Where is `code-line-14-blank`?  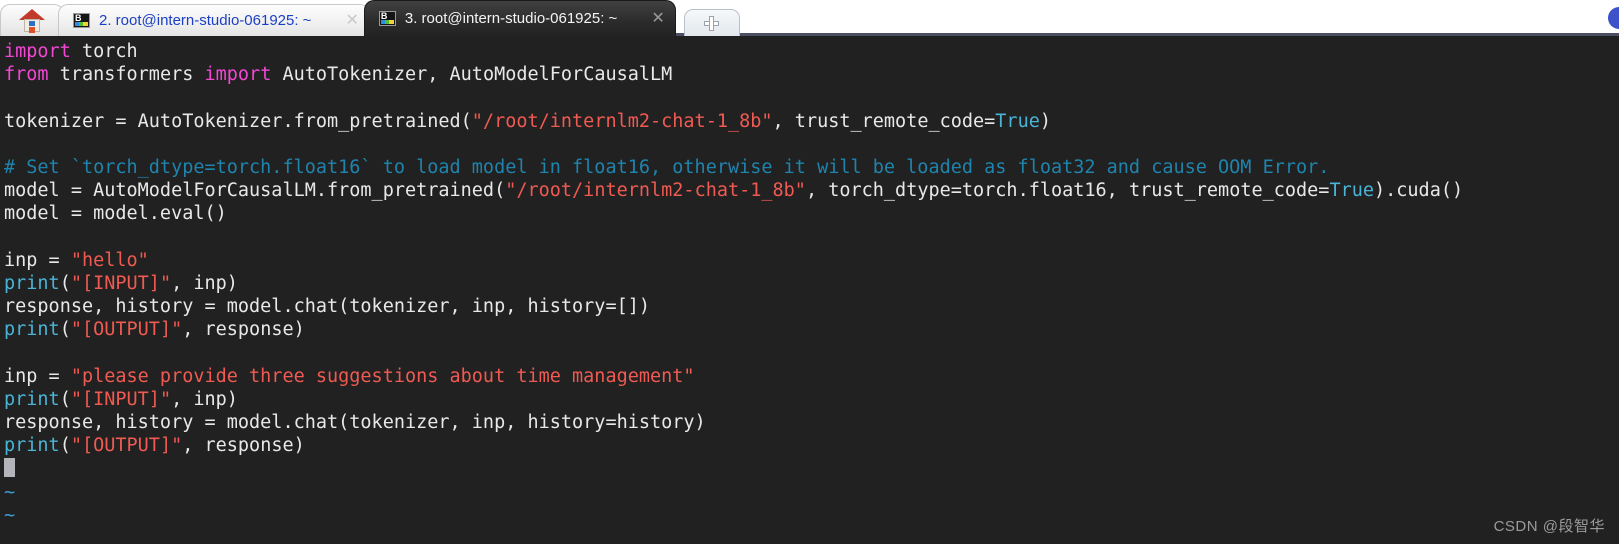 code-line-14-blank is located at coordinates (811, 352).